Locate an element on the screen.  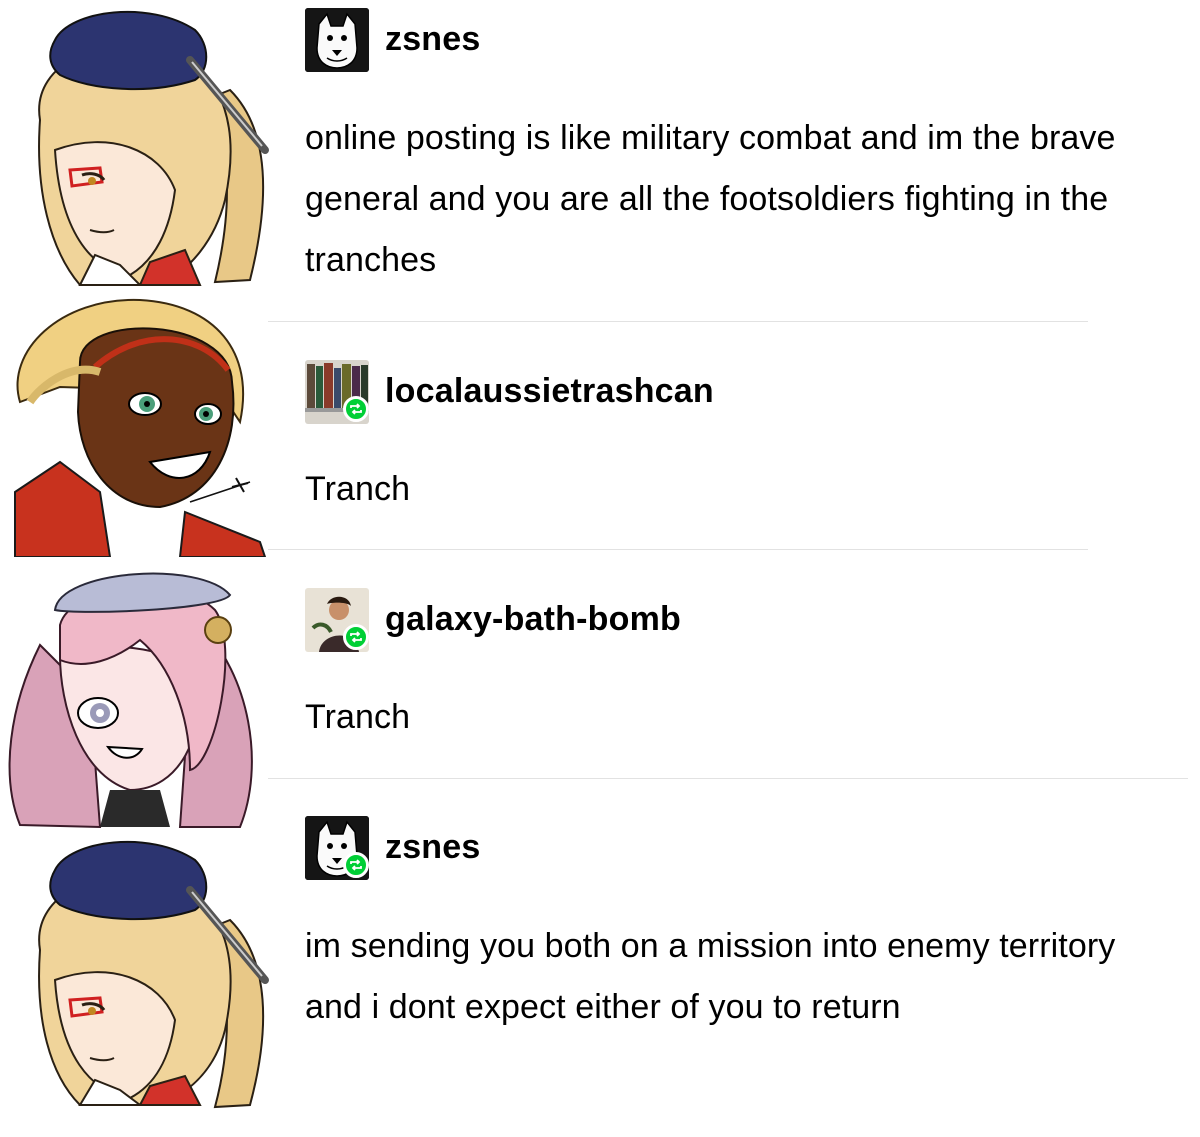
avatar-zsnes is located at coordinates (337, 40).